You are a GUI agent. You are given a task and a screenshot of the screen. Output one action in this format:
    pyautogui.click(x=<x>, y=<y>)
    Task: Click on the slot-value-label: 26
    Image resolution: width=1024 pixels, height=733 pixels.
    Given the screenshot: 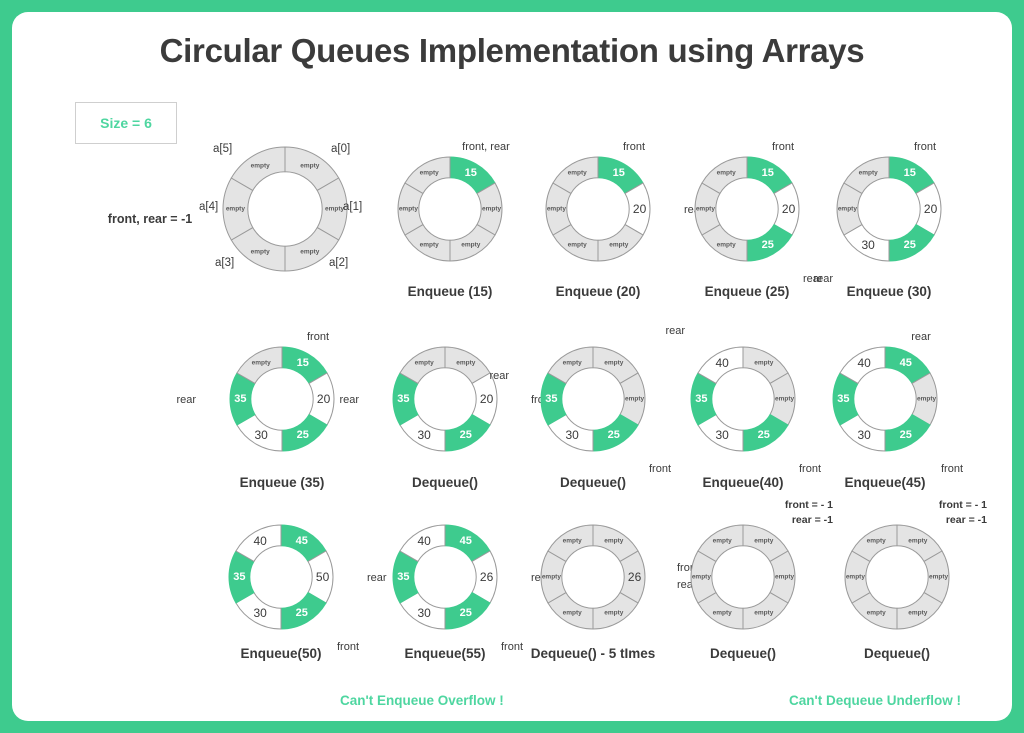 What is the action you would take?
    pyautogui.click(x=634, y=577)
    